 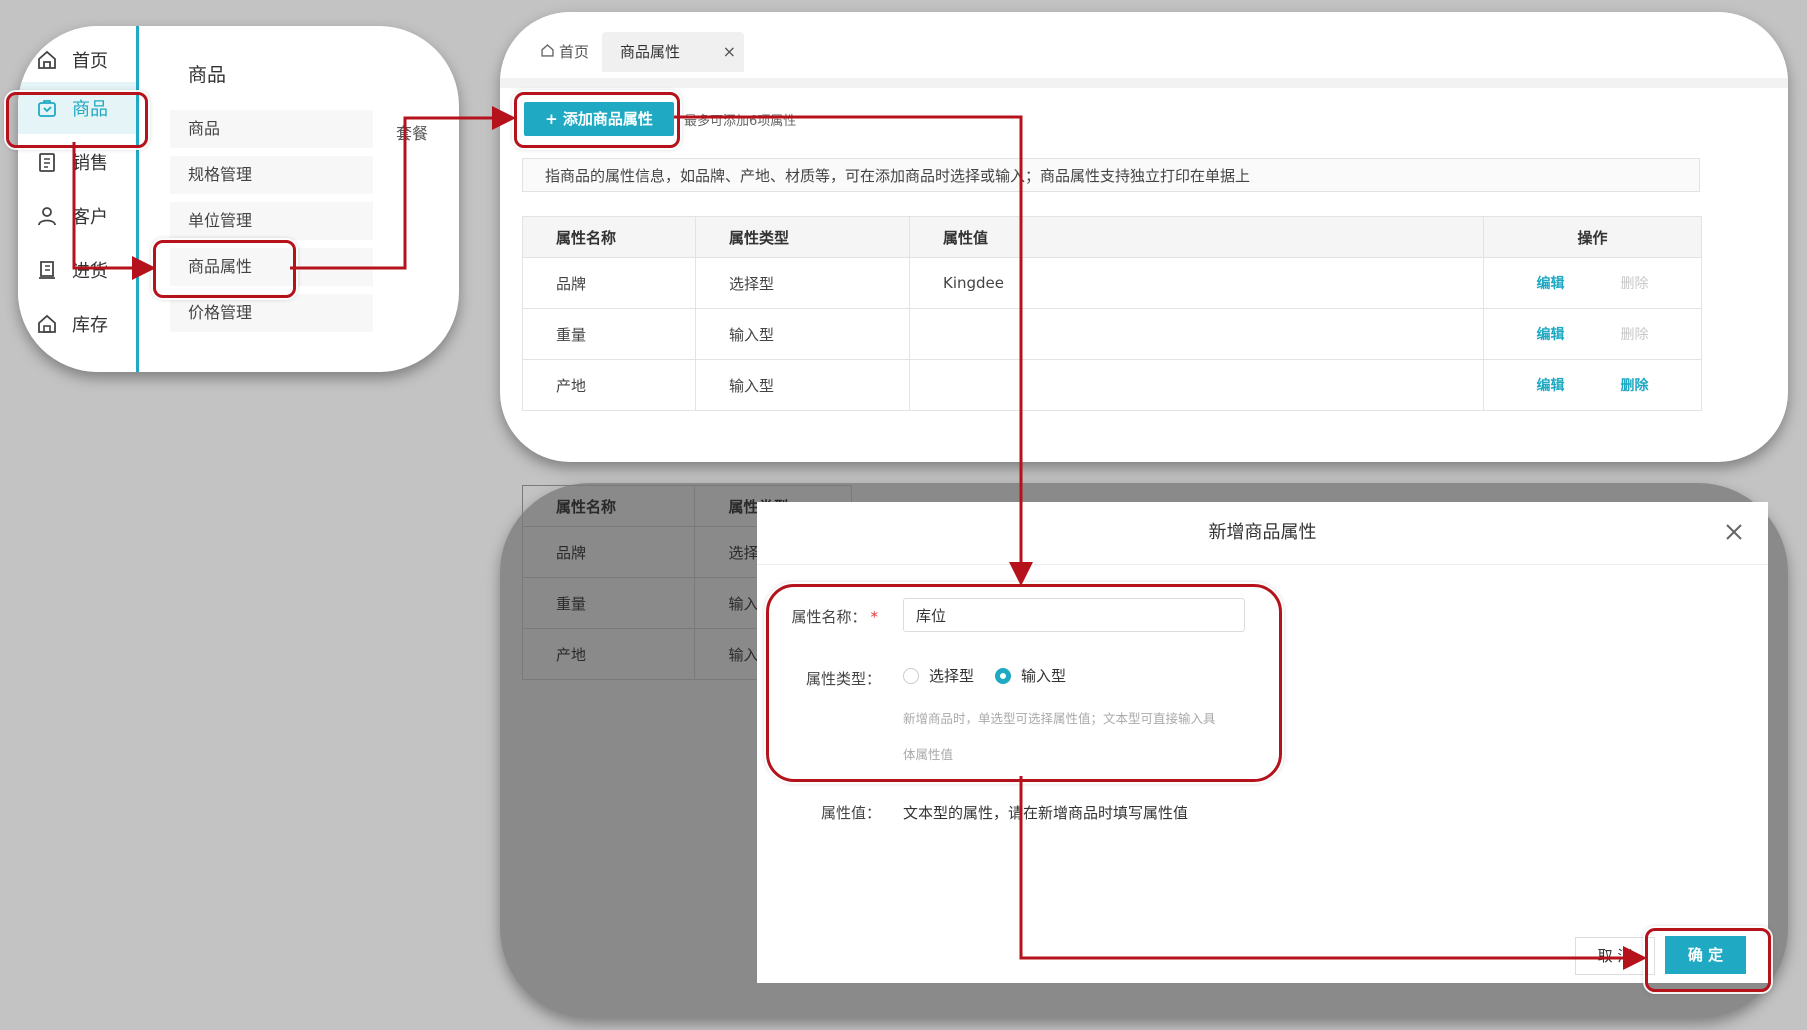 What do you see at coordinates (47, 270) in the screenshot?
I see `purchase-icon` at bounding box center [47, 270].